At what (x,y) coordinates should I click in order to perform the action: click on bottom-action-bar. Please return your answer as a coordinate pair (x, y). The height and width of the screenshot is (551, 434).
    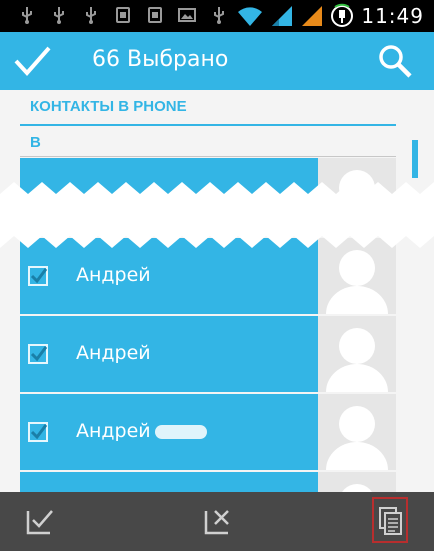
    Looking at the image, I should click on (217, 521).